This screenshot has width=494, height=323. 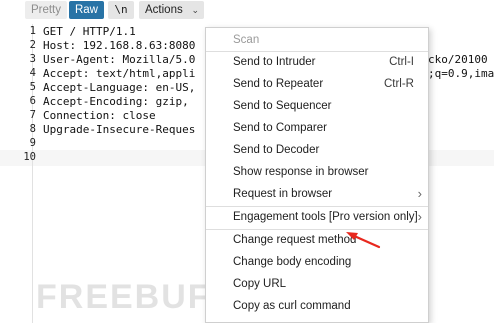 I want to click on menu-item-show-response-in-browser: Show response in browser, so click(x=317, y=172).